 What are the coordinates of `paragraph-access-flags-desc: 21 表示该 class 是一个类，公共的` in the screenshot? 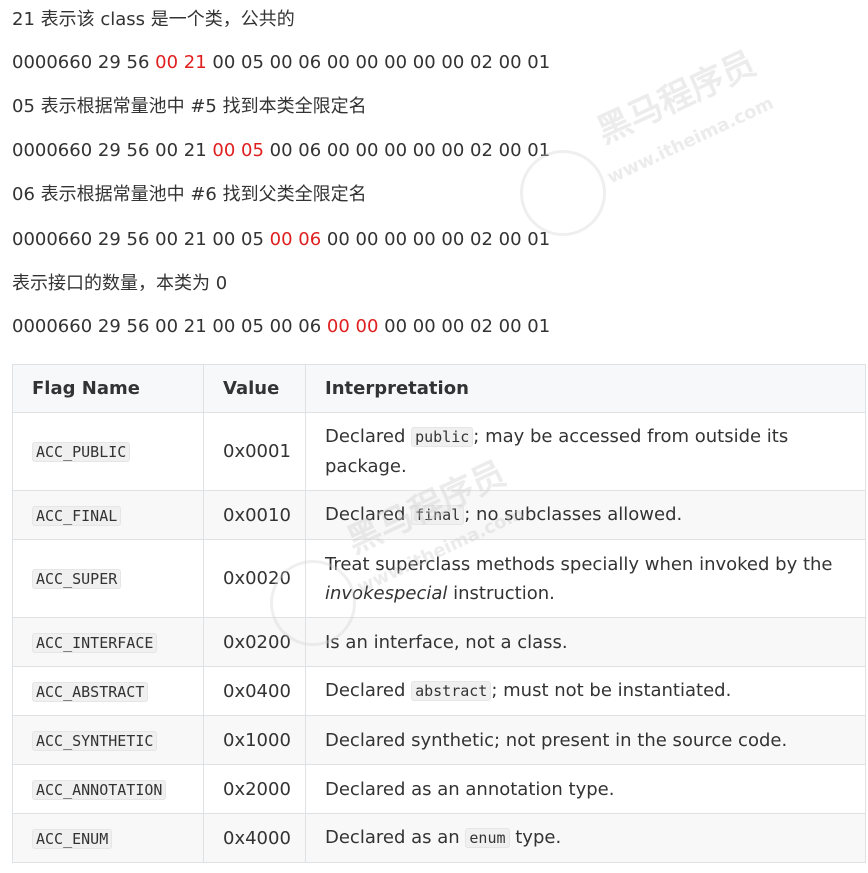 It's located at (153, 20).